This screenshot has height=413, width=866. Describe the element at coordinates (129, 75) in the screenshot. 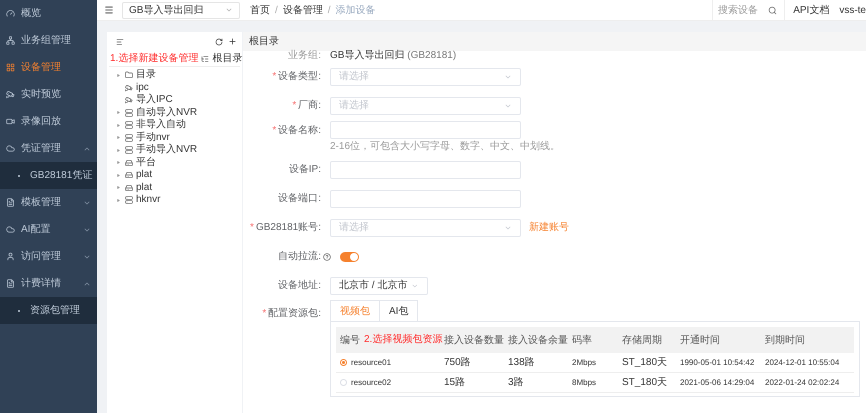

I see `folder-icon` at that location.